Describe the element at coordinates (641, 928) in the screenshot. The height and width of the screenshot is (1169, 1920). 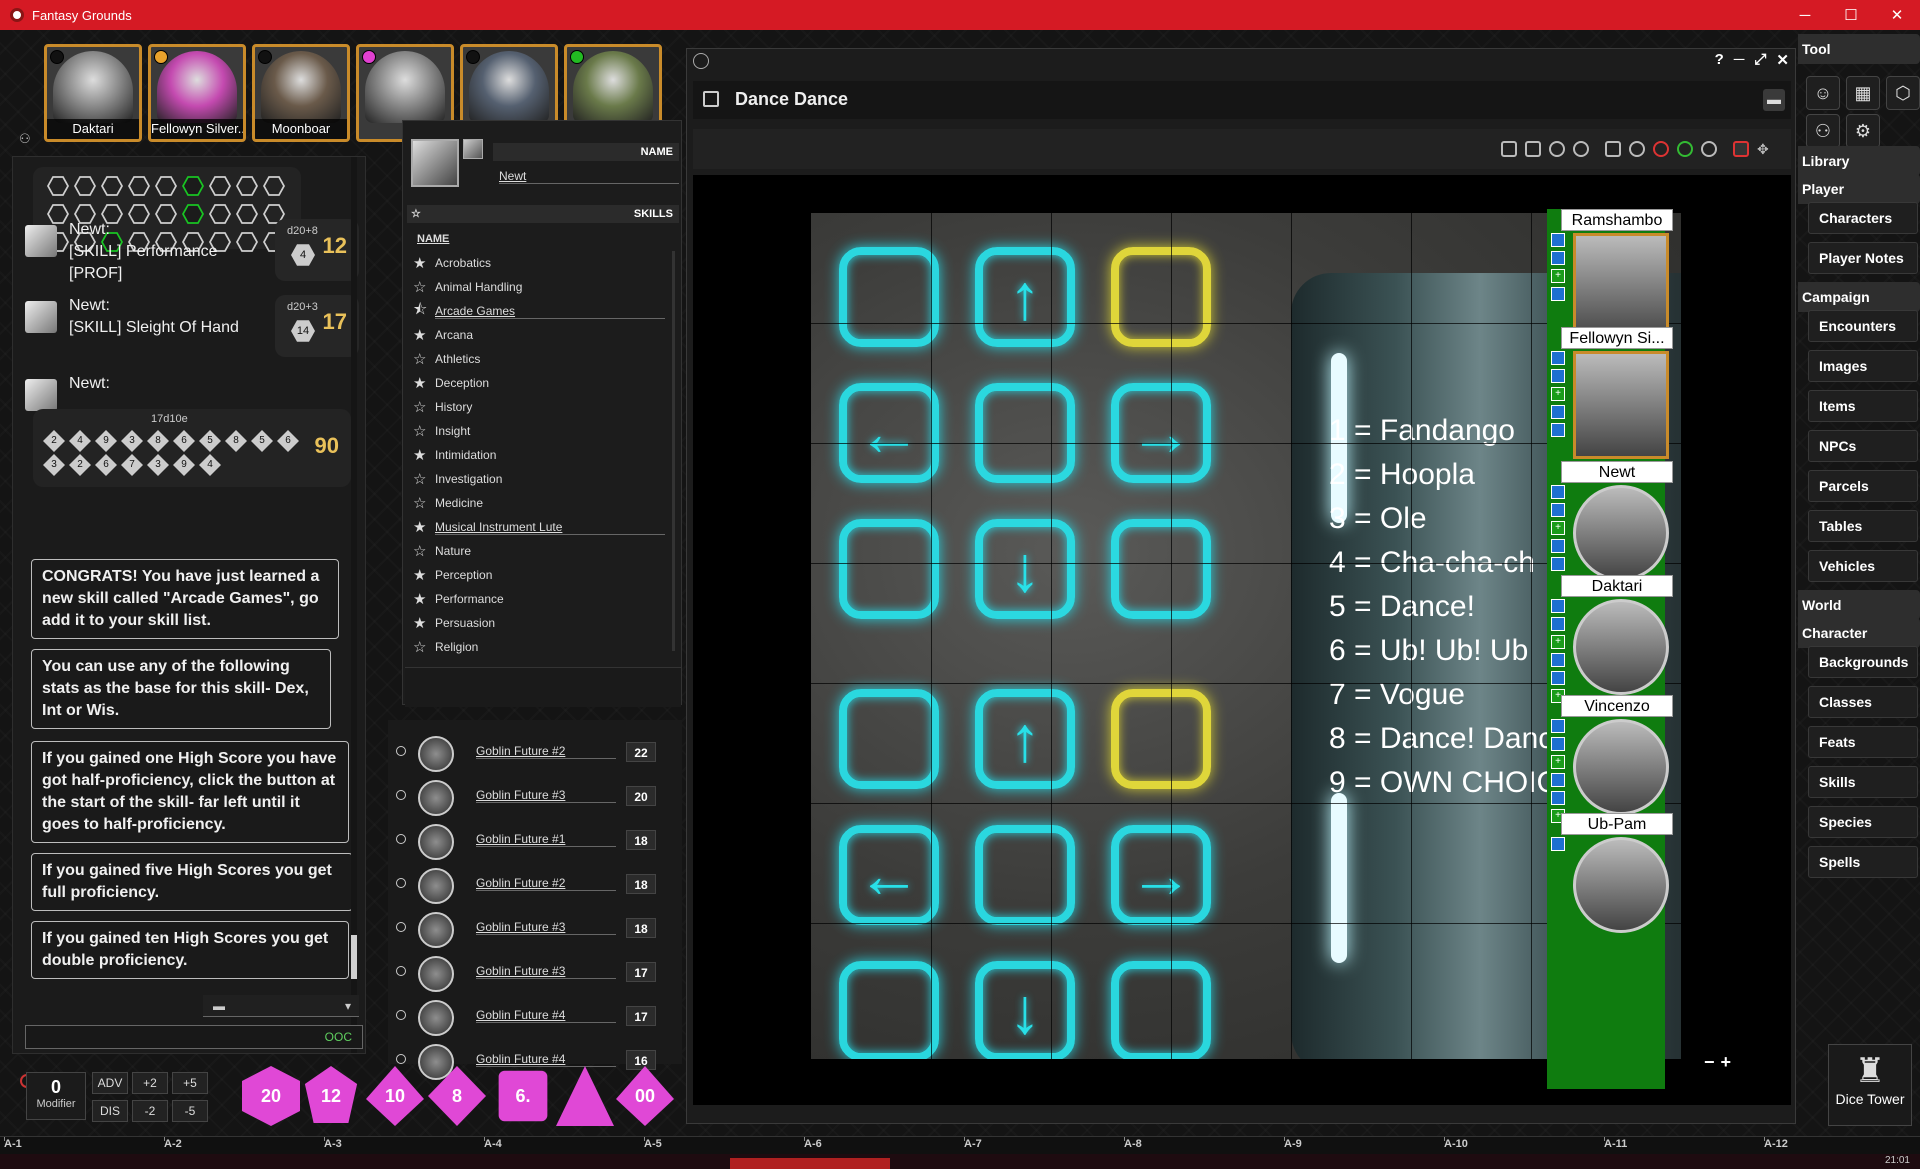
I see `initiative-value: 18` at that location.